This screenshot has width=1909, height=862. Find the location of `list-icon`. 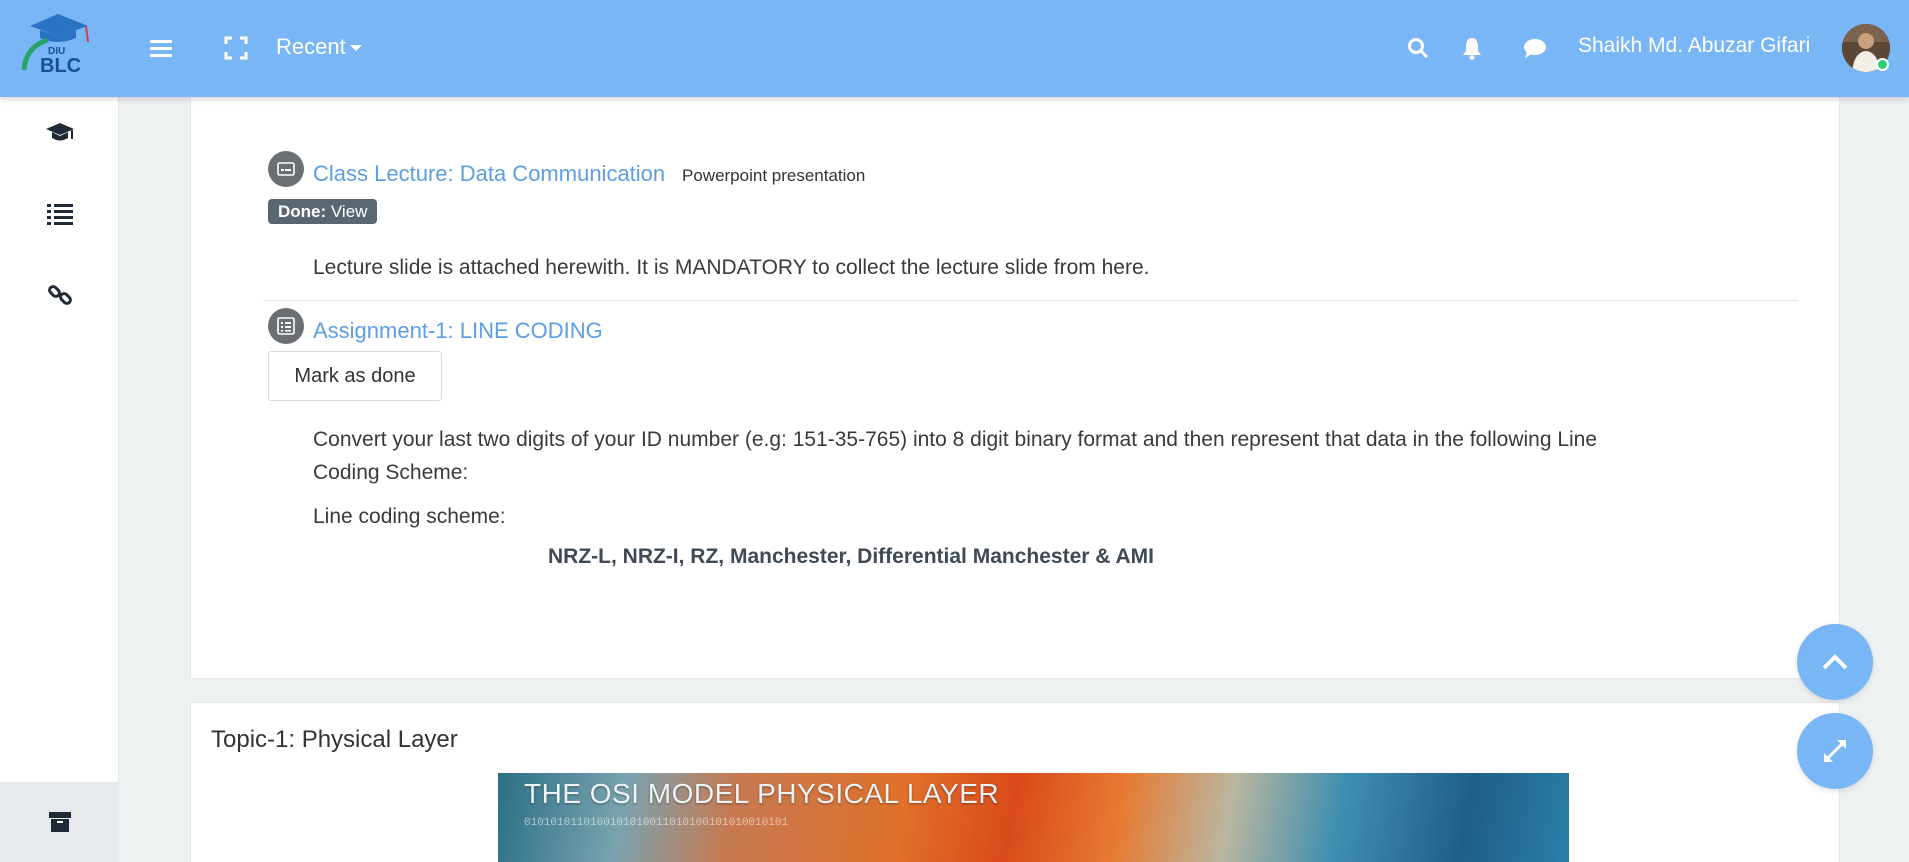

list-icon is located at coordinates (60, 214).